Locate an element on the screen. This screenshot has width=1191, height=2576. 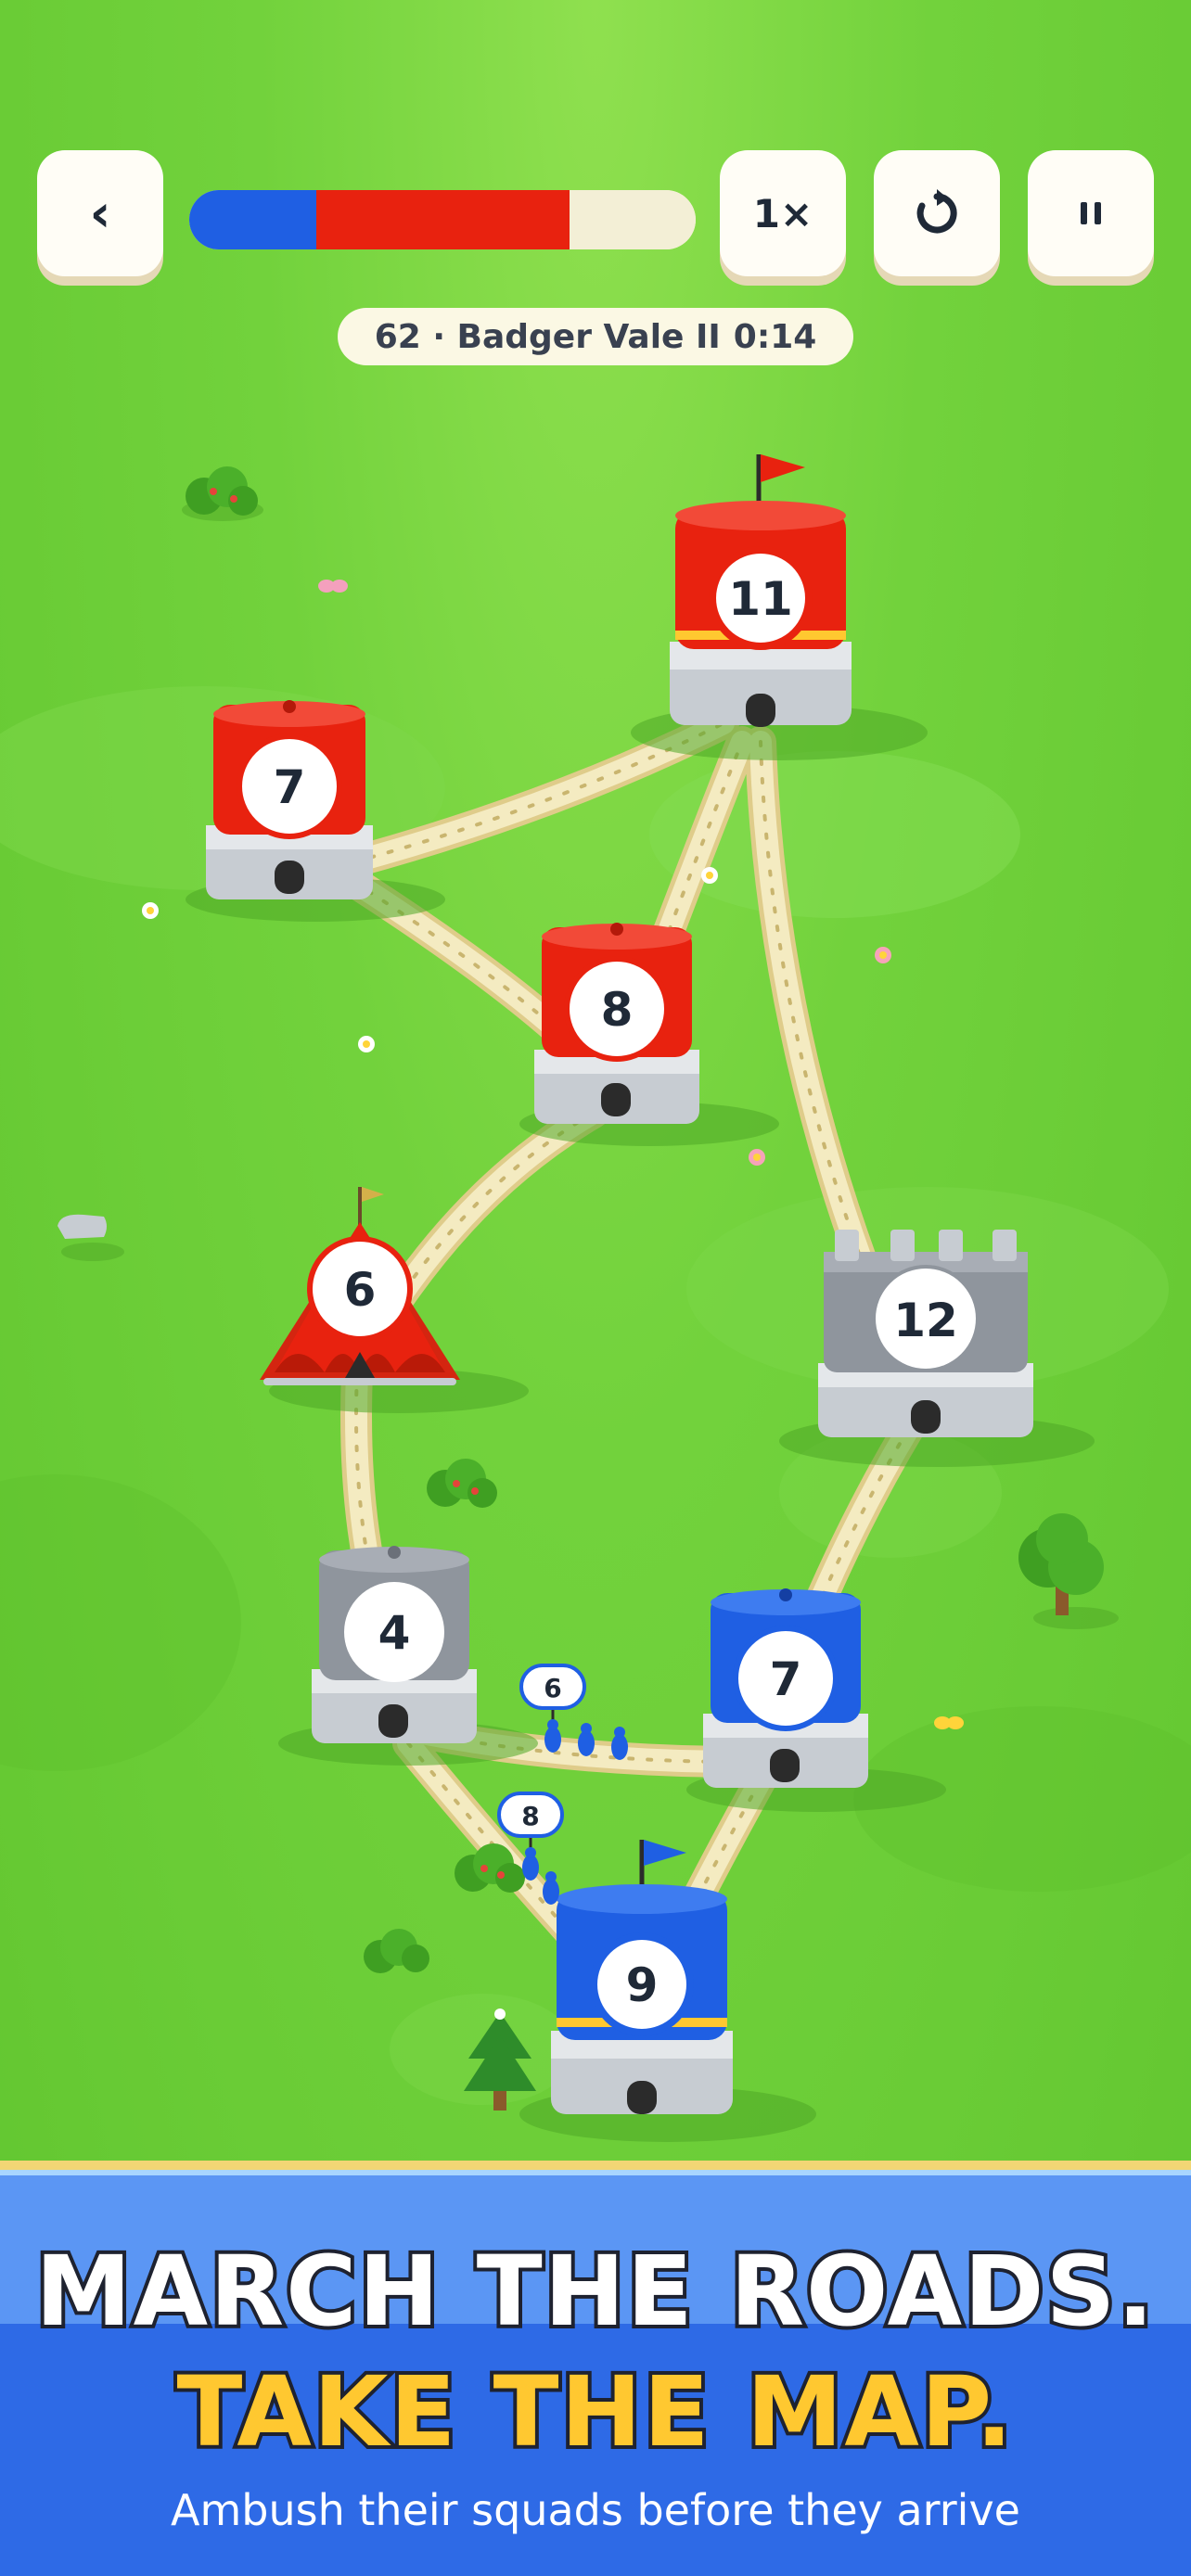
level-name: 62 · Badger Vale II is located at coordinates (547, 336).